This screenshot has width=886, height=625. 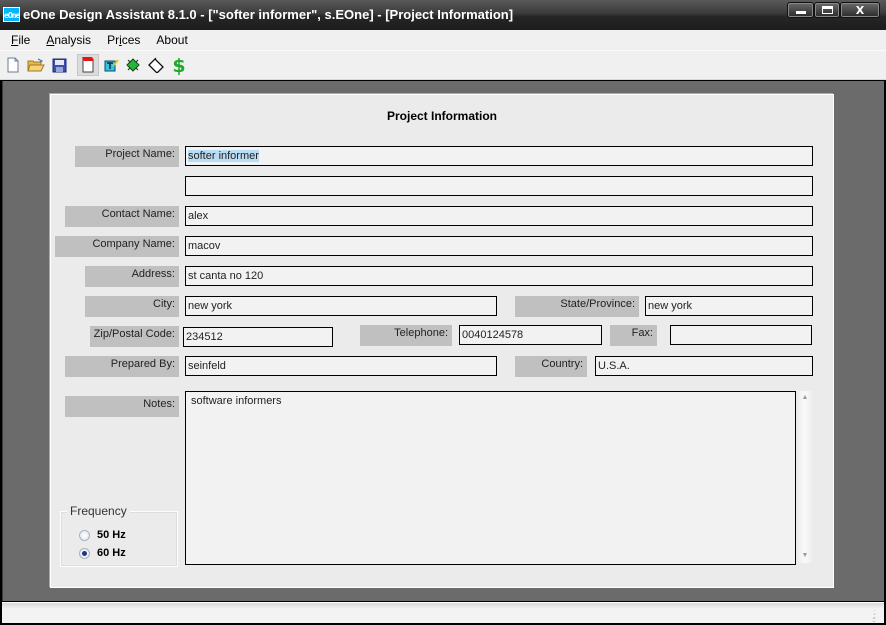 I want to click on menu-prices: Prices, so click(x=123, y=40).